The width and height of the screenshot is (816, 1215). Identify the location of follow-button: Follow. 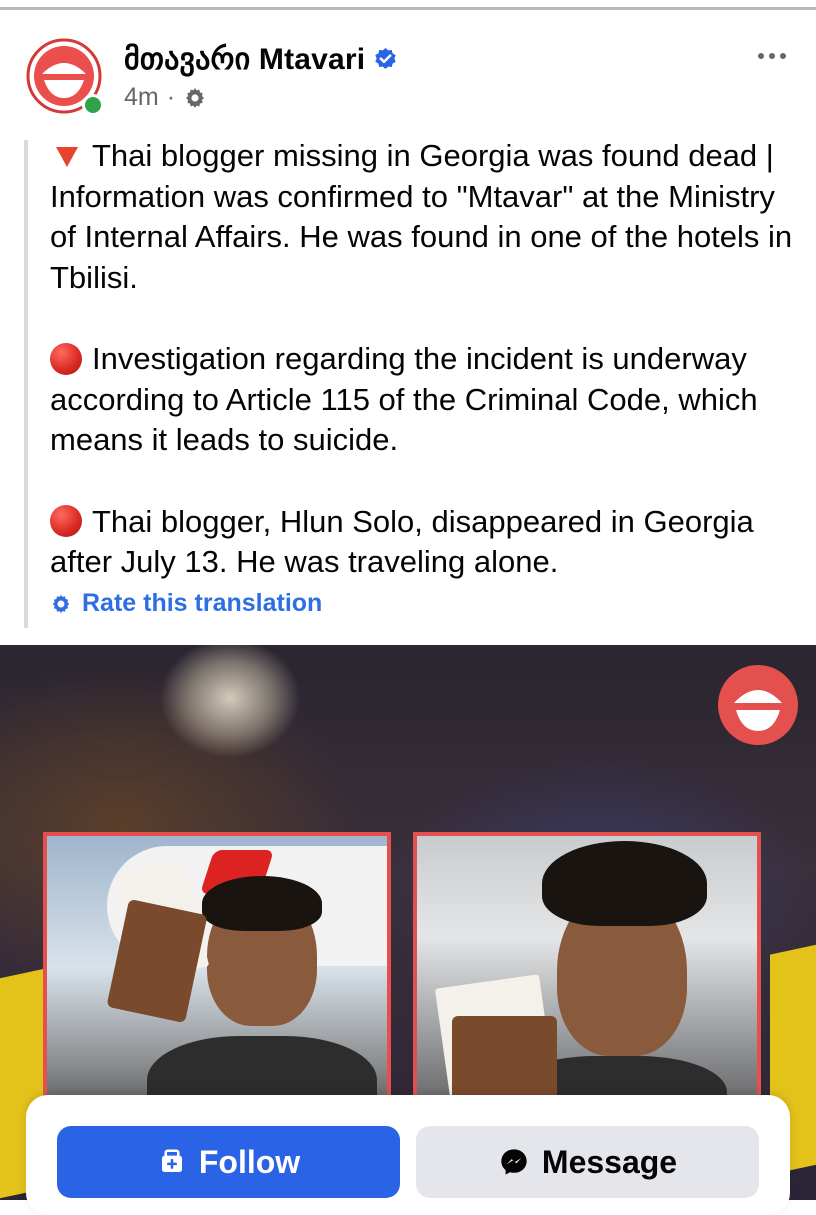
(228, 1162).